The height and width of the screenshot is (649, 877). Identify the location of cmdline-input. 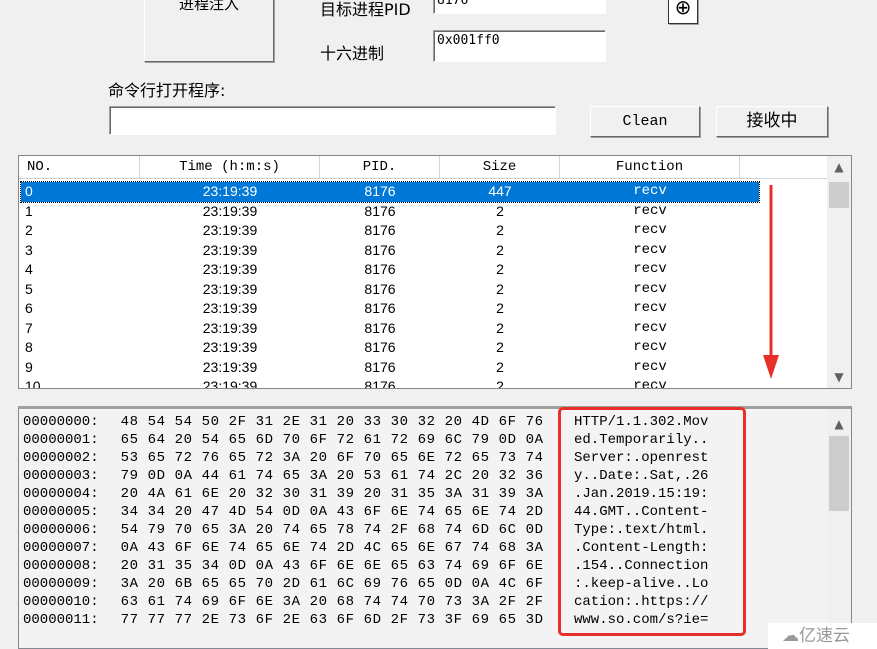
(332, 120).